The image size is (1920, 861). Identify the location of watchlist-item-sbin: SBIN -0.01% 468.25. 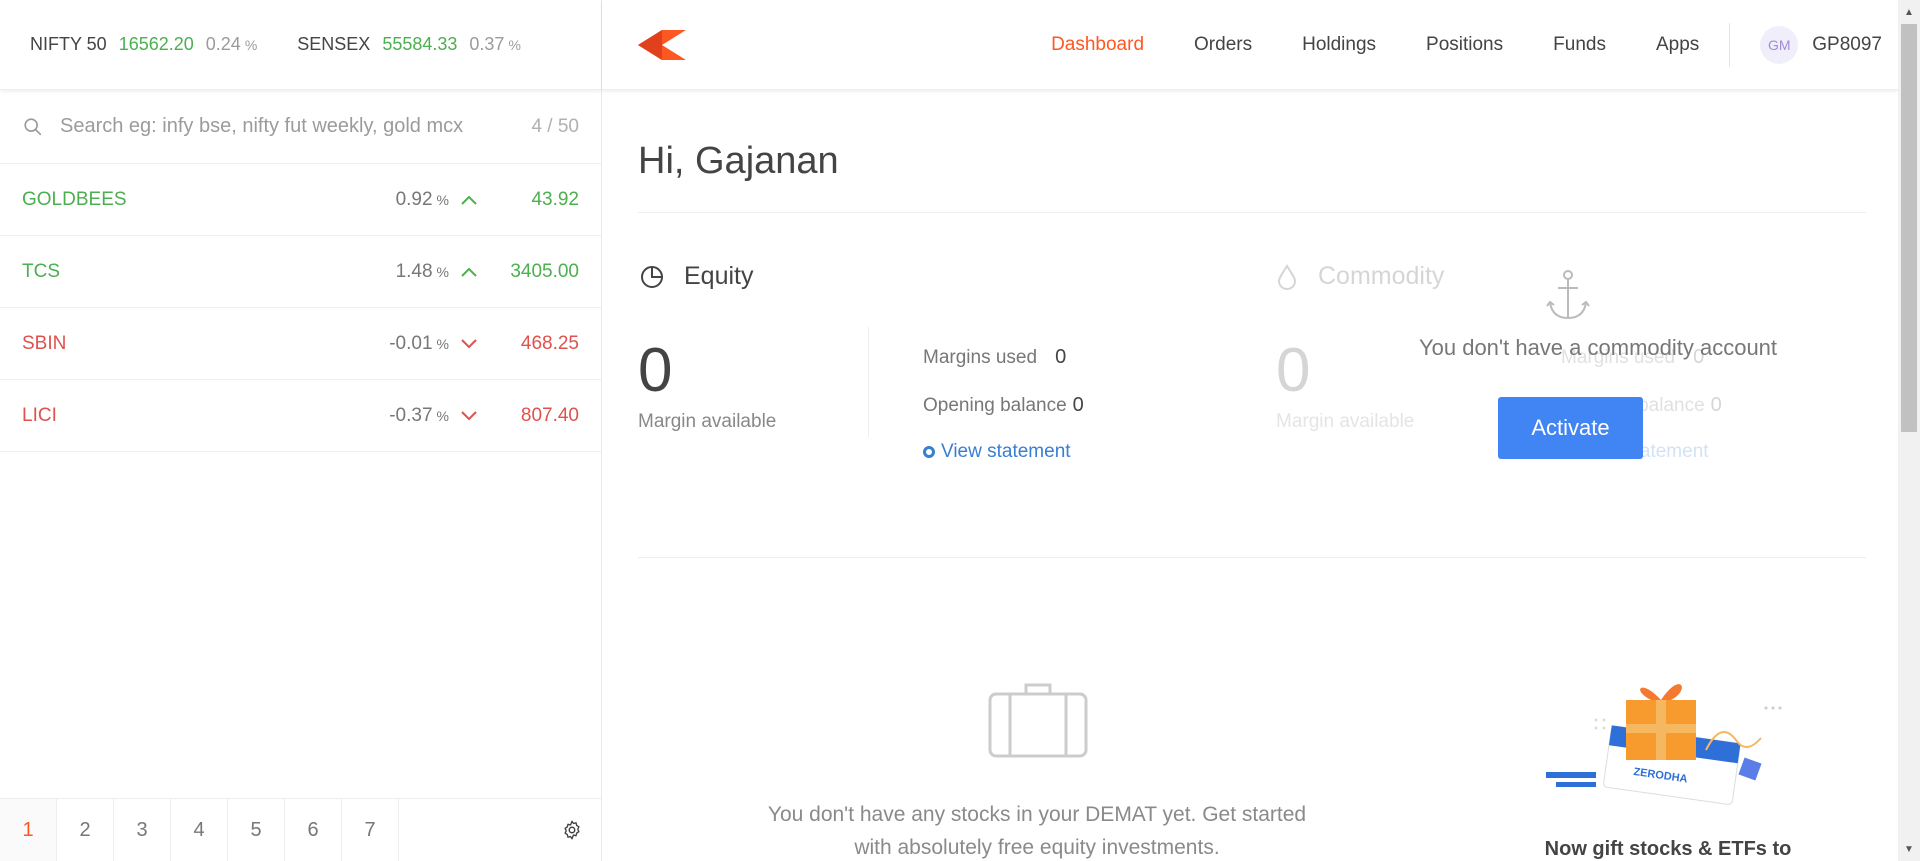
(300, 344).